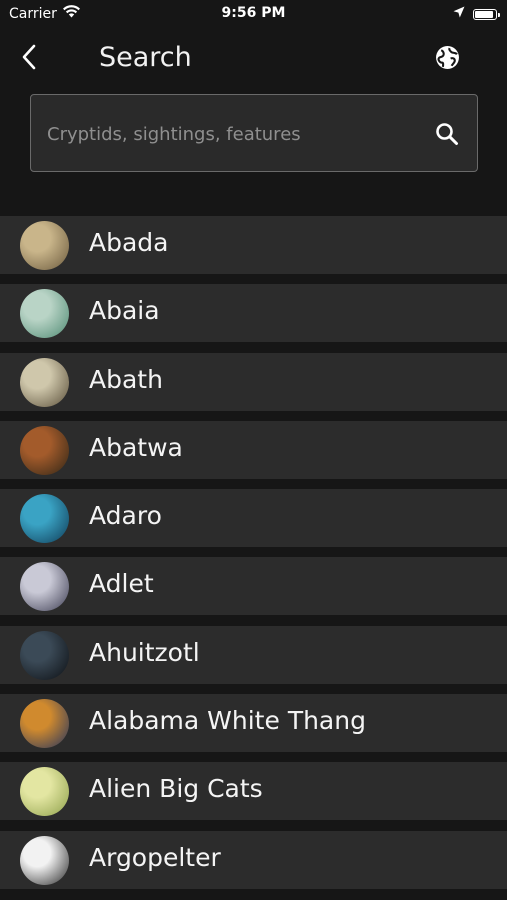 The height and width of the screenshot is (900, 507). What do you see at coordinates (145, 57) in the screenshot?
I see `page-title: Search` at bounding box center [145, 57].